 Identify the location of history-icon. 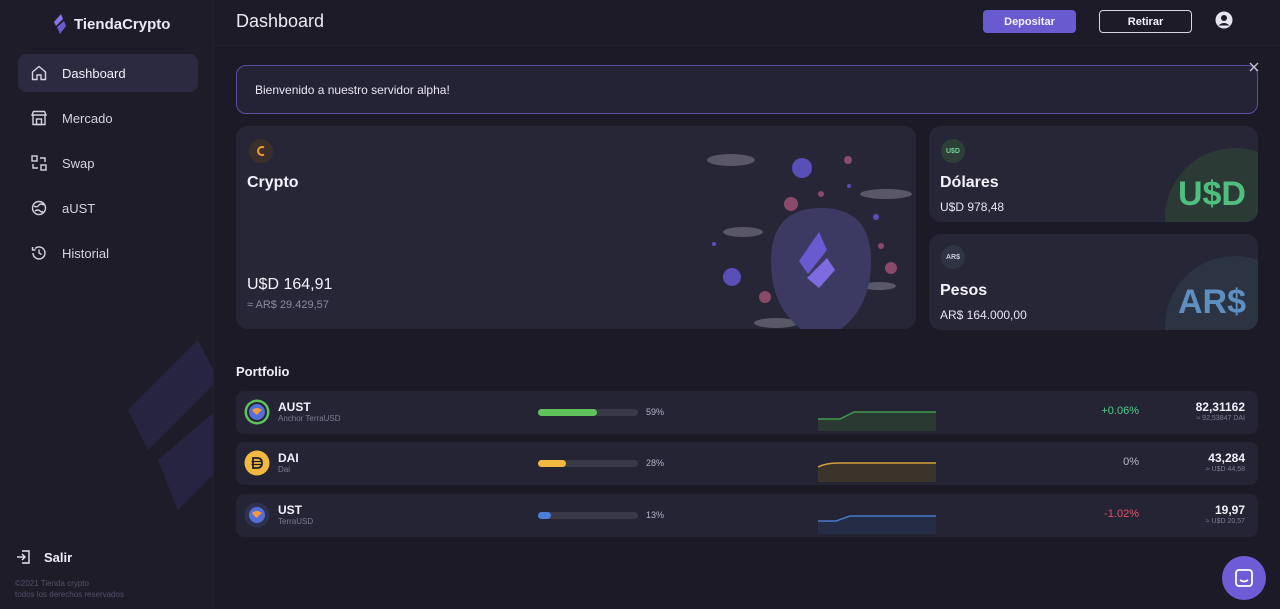
(39, 253).